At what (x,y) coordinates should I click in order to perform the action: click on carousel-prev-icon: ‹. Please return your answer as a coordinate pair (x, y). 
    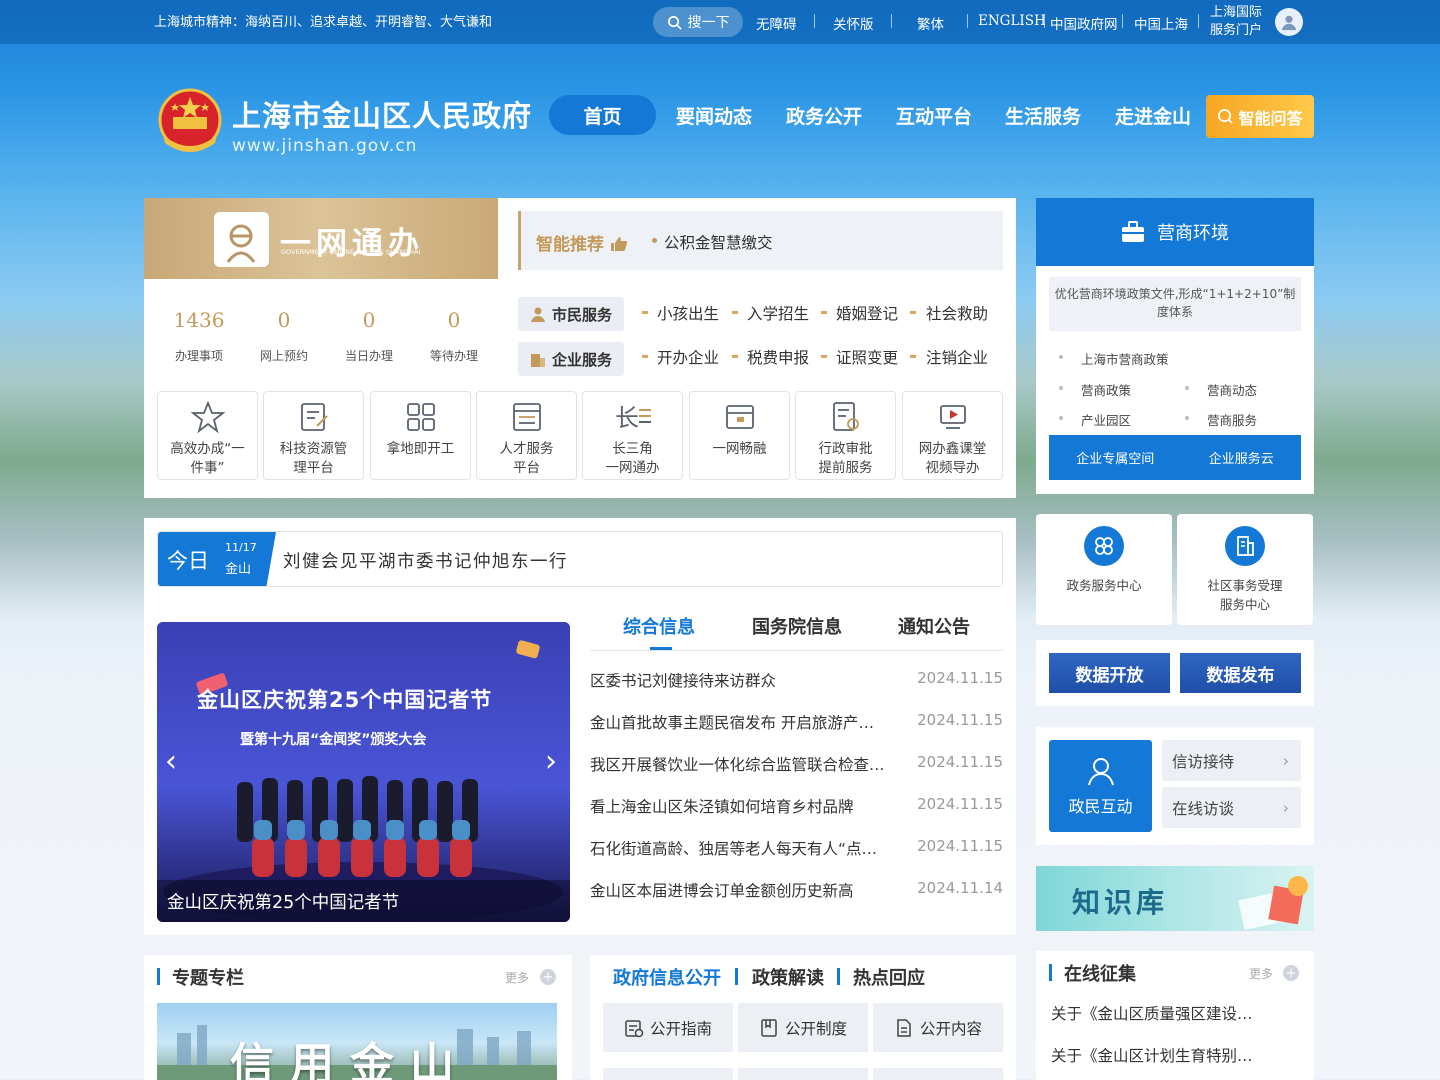
    Looking at the image, I should click on (171, 761).